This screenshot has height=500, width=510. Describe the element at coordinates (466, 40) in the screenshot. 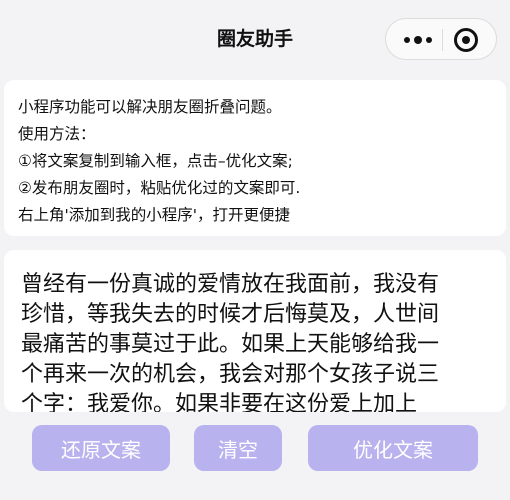

I see `circle-close-icon` at that location.